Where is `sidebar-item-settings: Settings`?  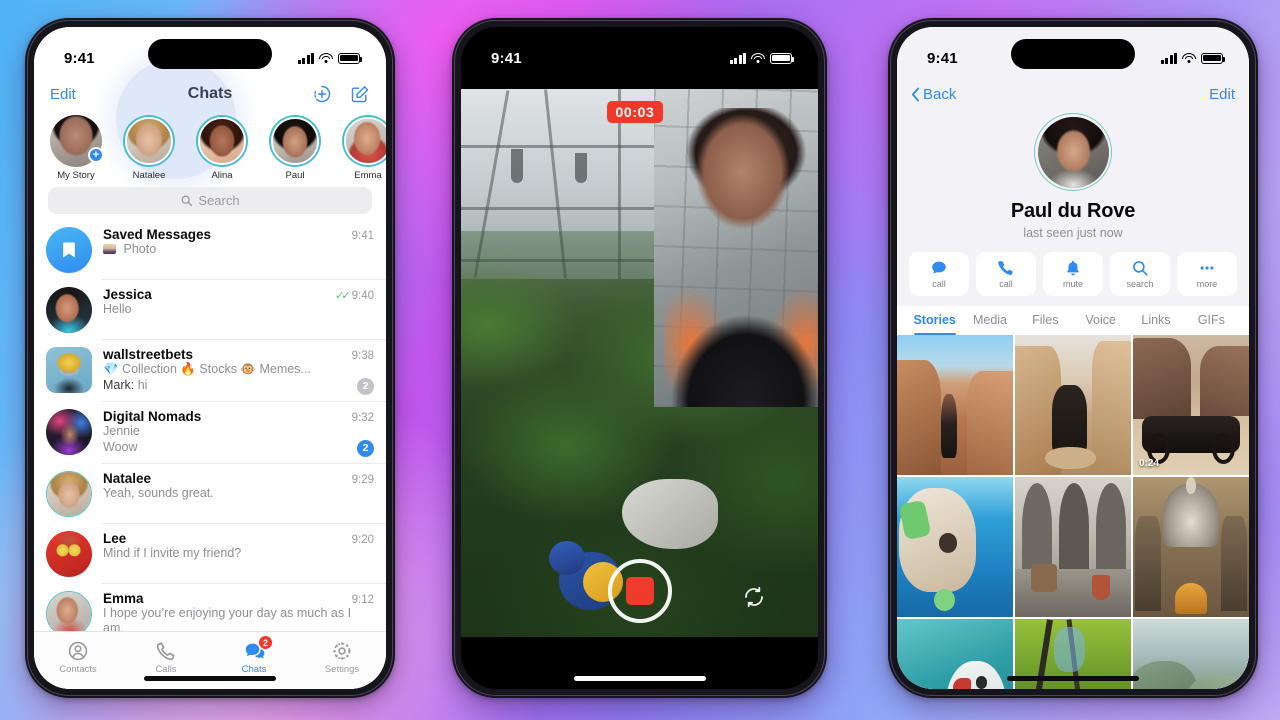 sidebar-item-settings: Settings is located at coordinates (342, 657).